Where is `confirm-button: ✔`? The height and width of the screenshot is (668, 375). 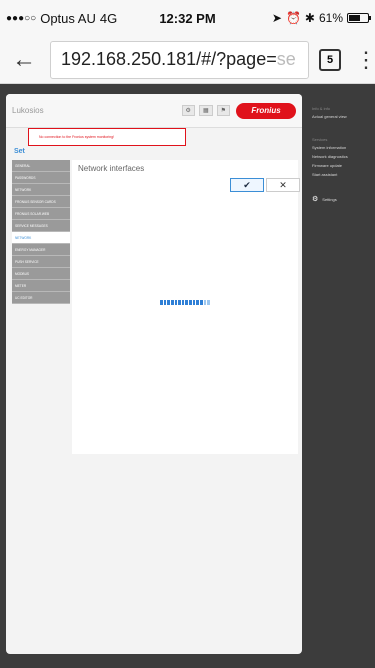 confirm-button: ✔ is located at coordinates (247, 185).